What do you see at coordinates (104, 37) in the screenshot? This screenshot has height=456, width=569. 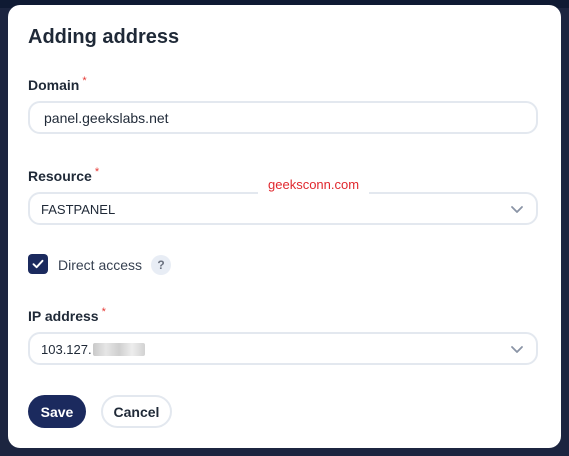 I see `dialog-title: Adding address` at bounding box center [104, 37].